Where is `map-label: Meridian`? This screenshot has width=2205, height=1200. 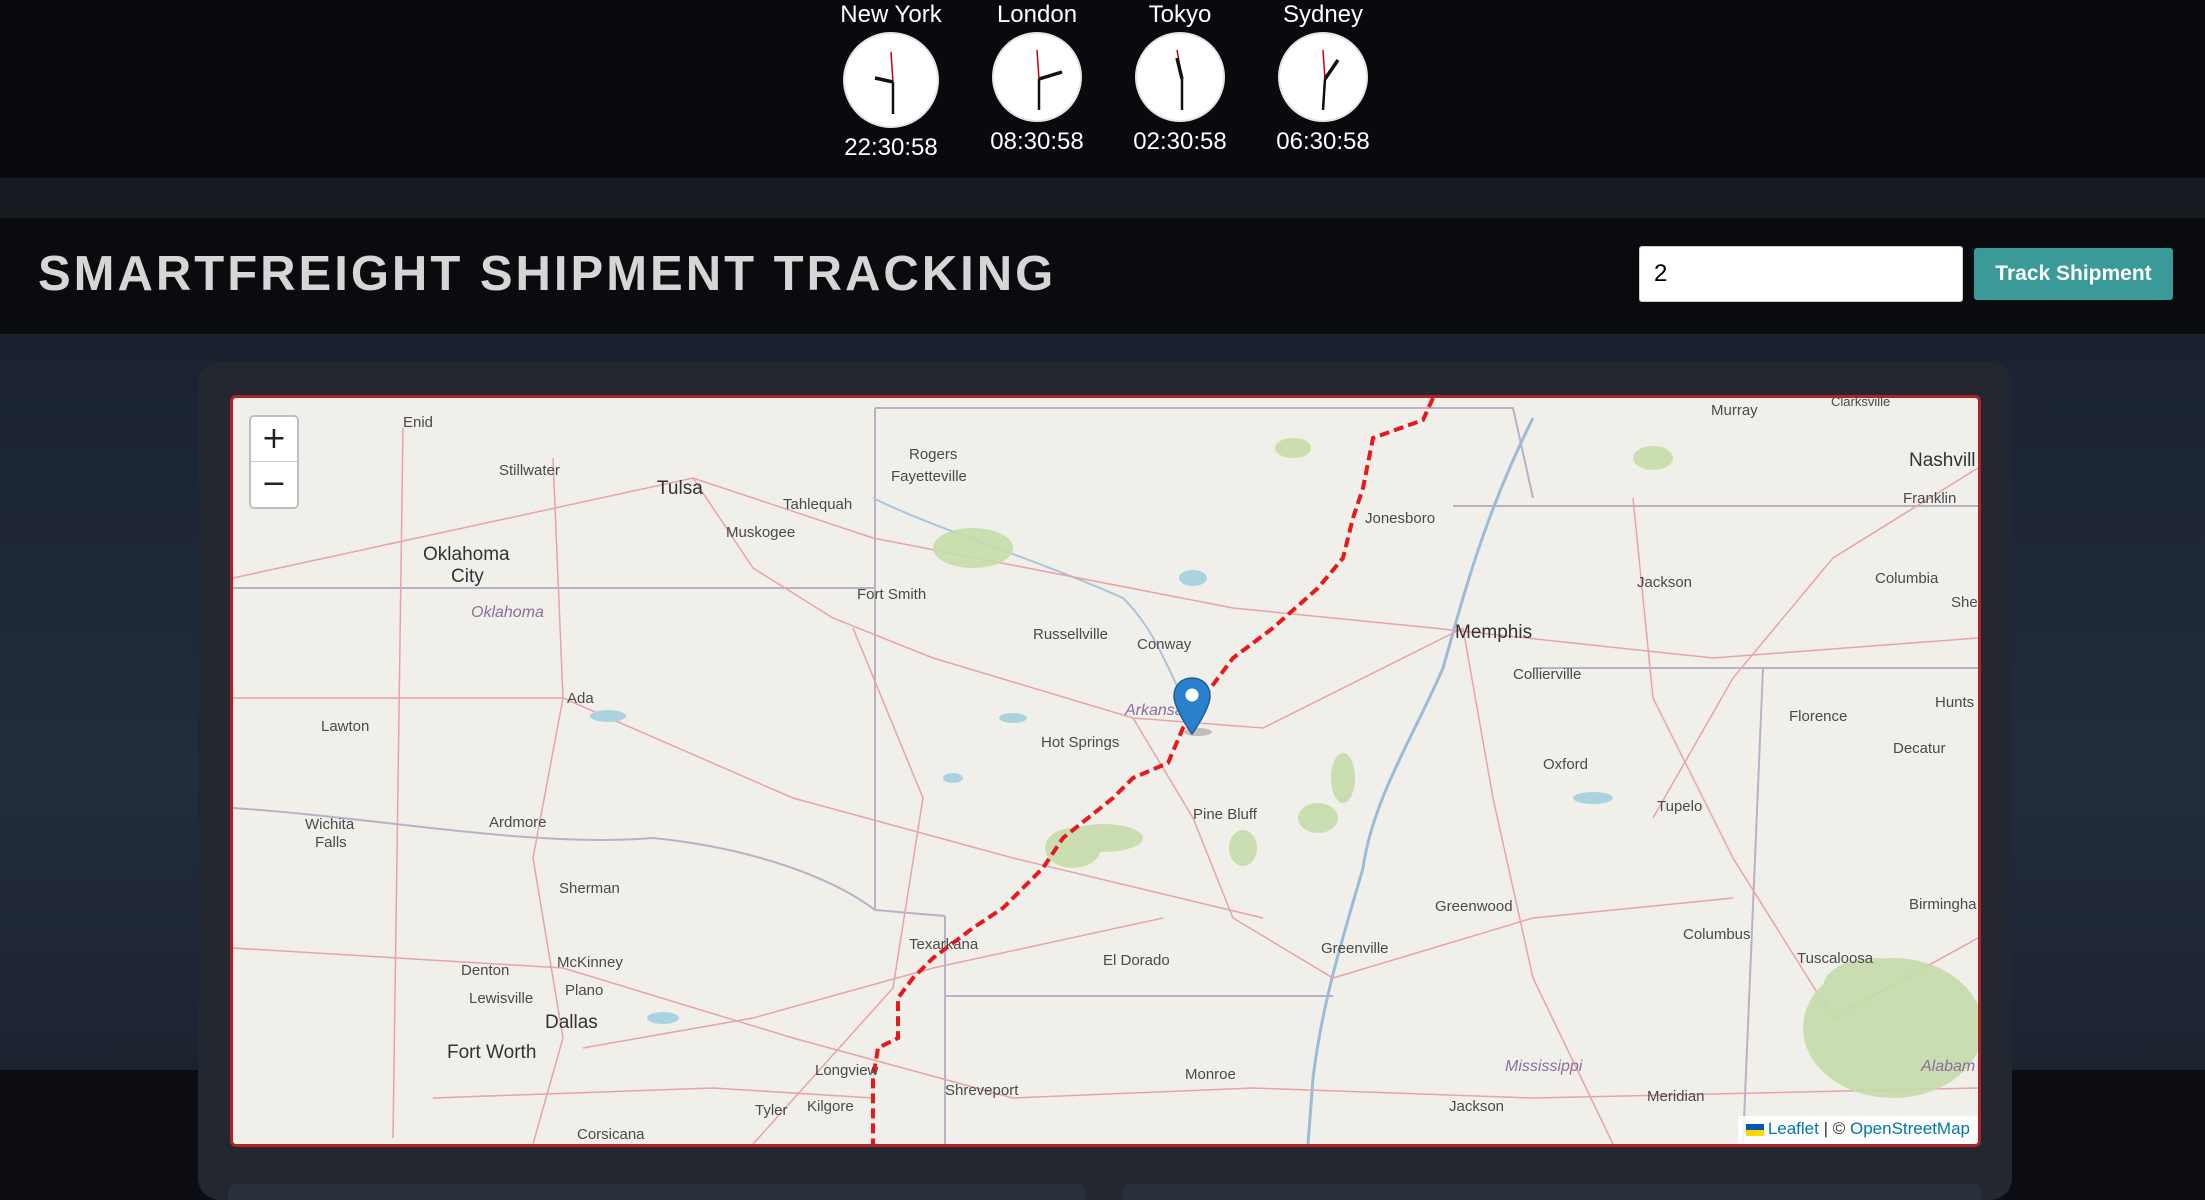 map-label: Meridian is located at coordinates (1676, 1096).